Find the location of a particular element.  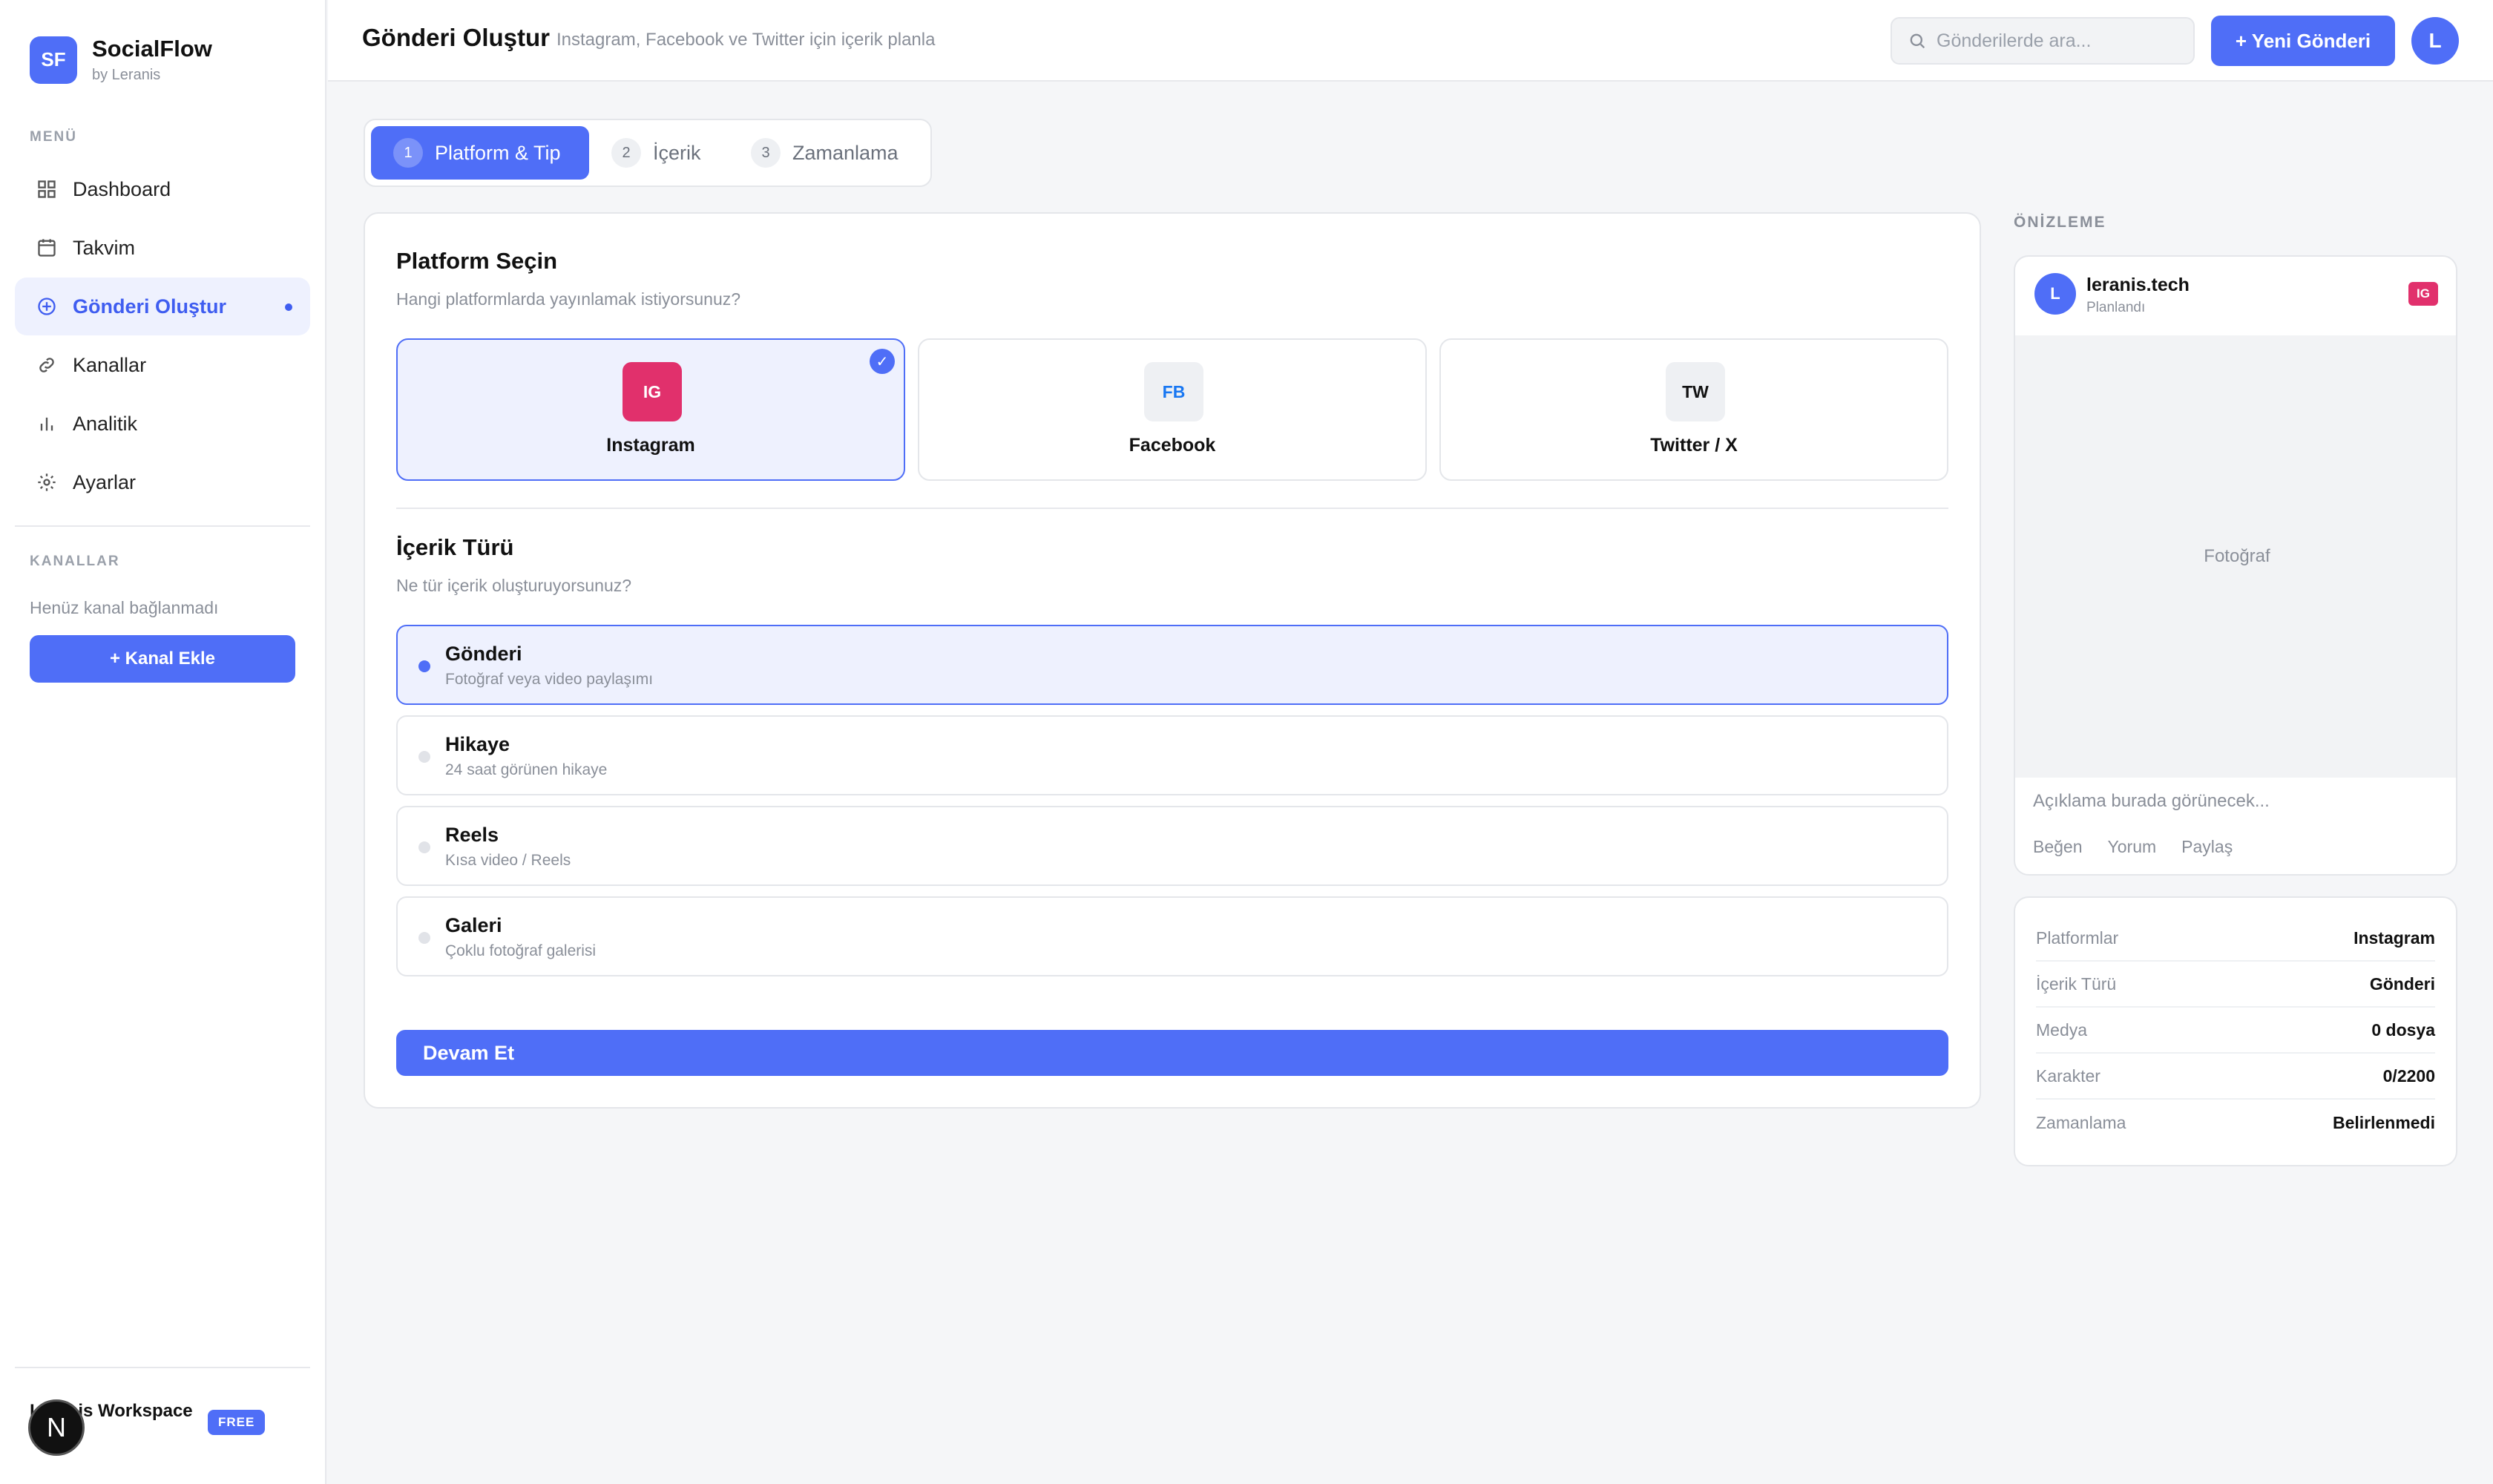

sidebar-item-dashboard: Dashboard is located at coordinates (162, 189).